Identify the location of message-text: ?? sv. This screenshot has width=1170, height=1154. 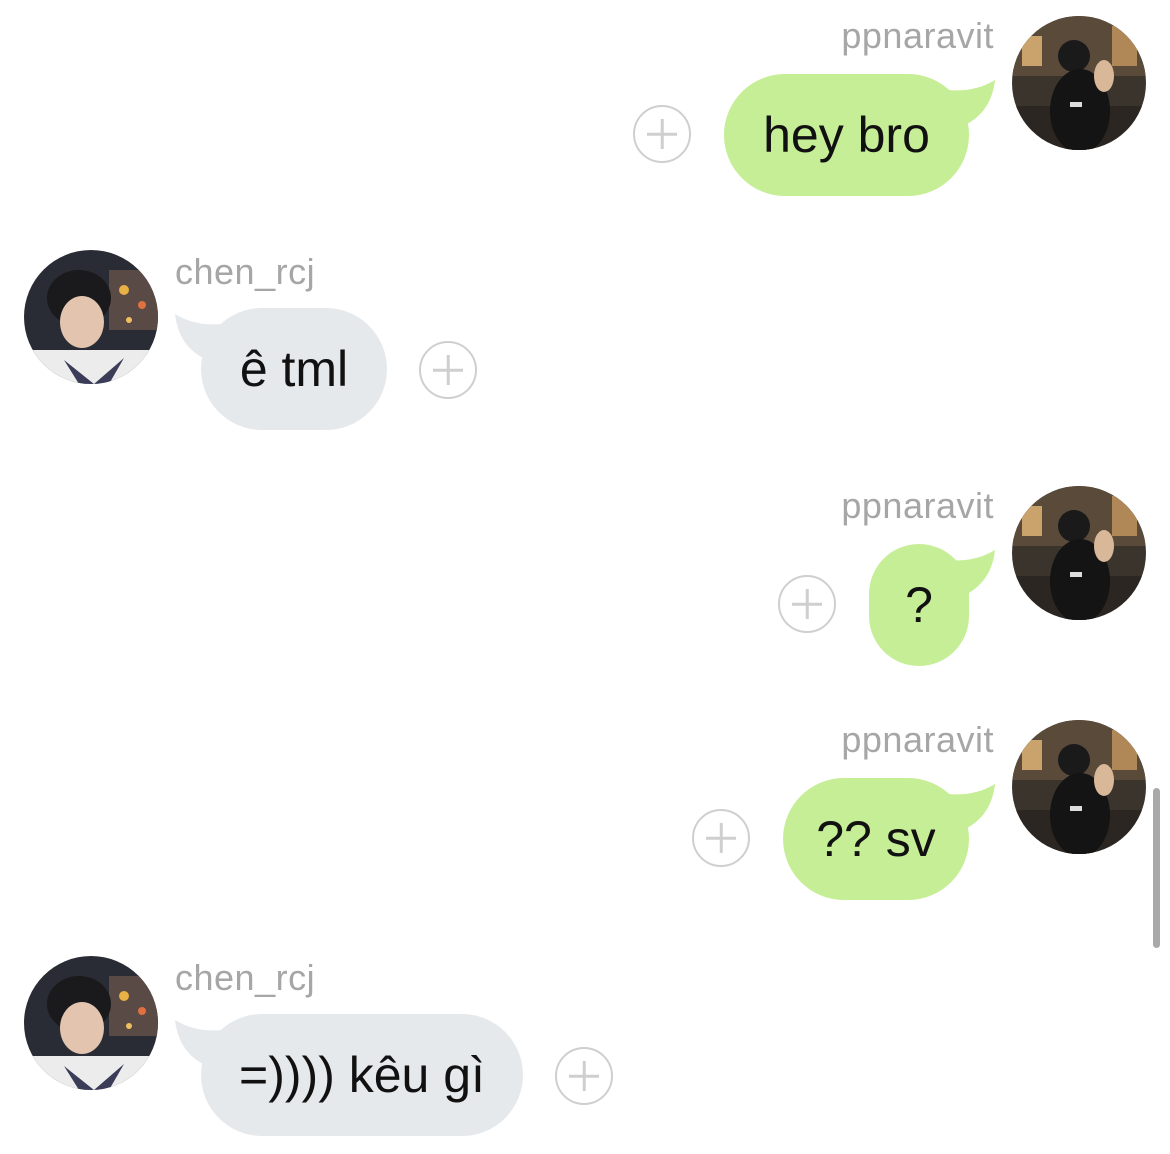
(876, 839).